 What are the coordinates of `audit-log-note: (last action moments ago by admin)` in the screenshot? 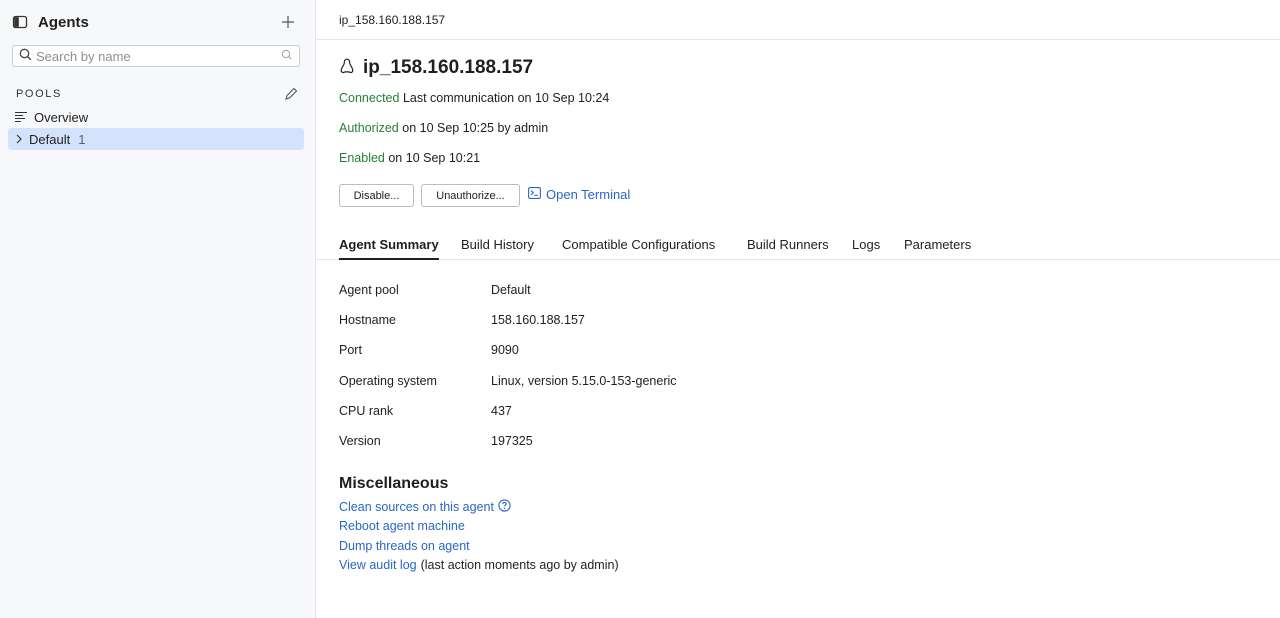 It's located at (519, 565).